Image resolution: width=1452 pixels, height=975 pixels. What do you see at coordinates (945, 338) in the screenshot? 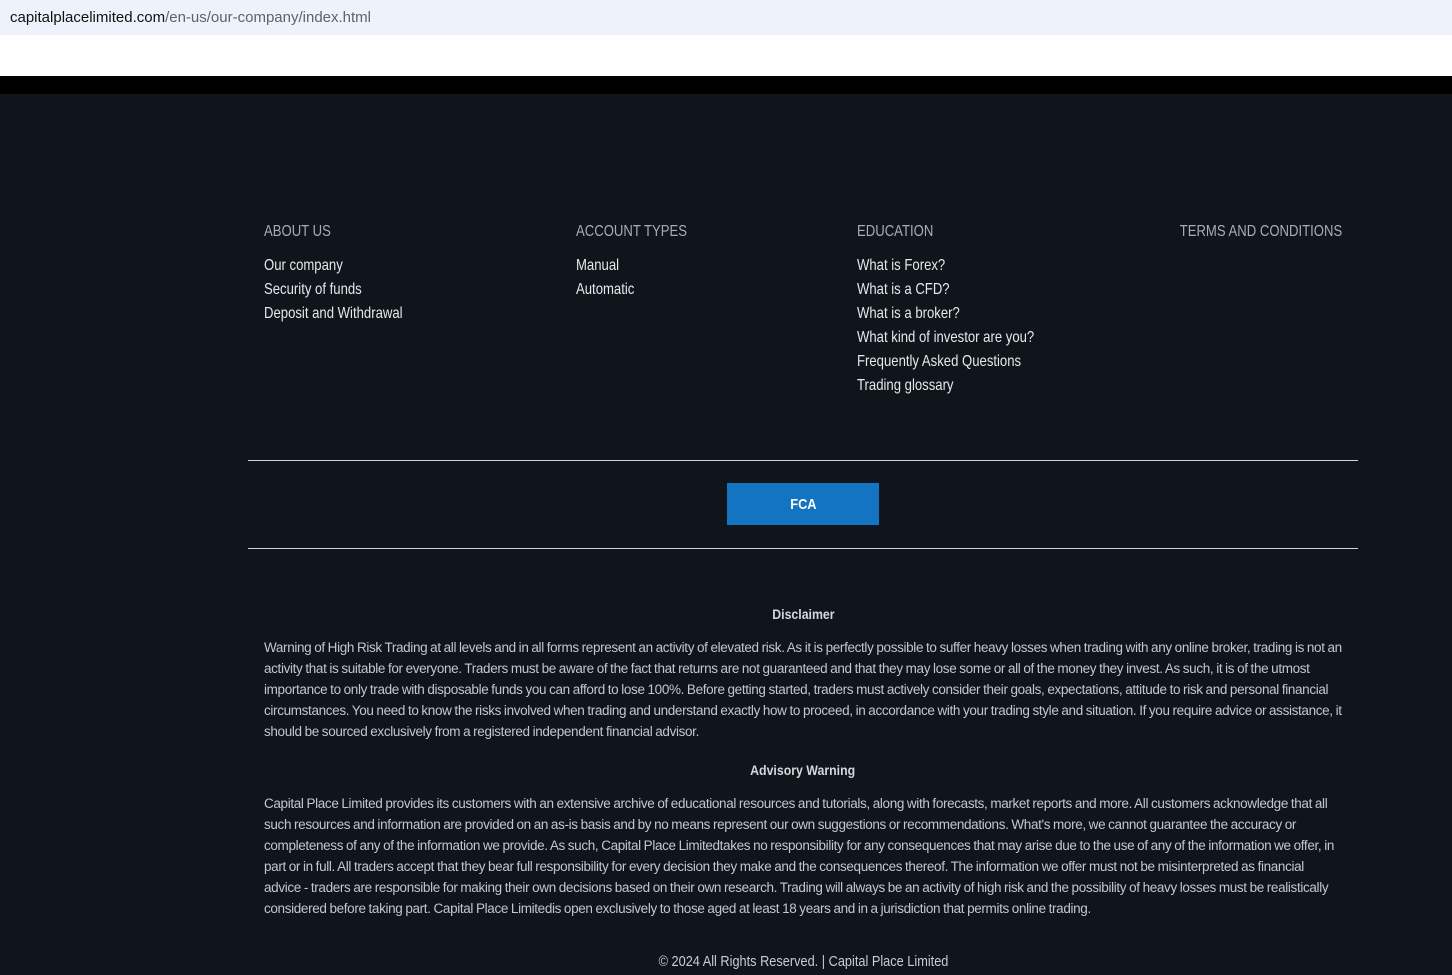
I see `footer-link-investor-type: What kind of investor are you?` at bounding box center [945, 338].